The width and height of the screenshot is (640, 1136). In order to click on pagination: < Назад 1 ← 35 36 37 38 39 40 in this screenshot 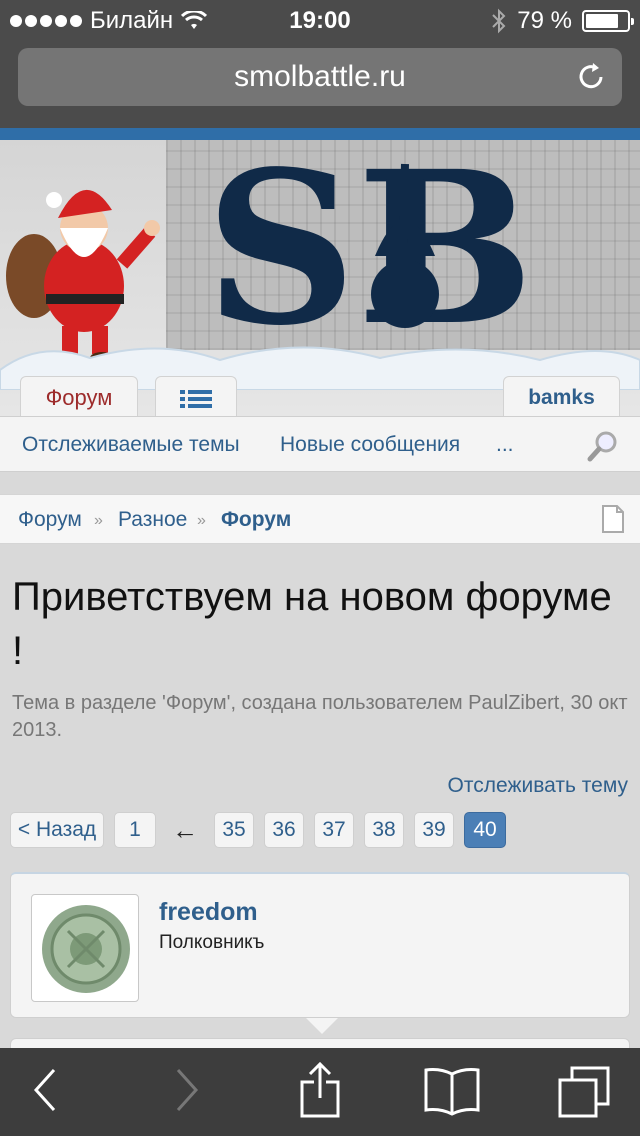, I will do `click(263, 830)`.